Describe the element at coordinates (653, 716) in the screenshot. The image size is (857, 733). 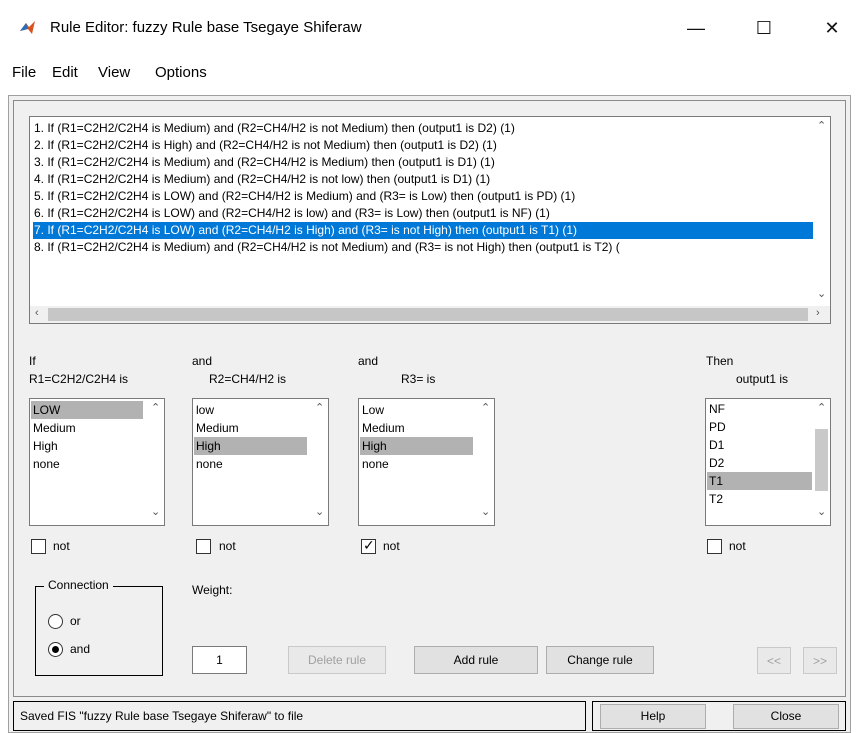
I see `help-button: Help` at that location.